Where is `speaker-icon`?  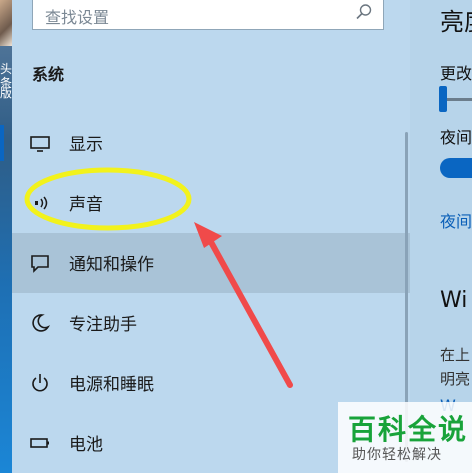
speaker-icon is located at coordinates (41, 203).